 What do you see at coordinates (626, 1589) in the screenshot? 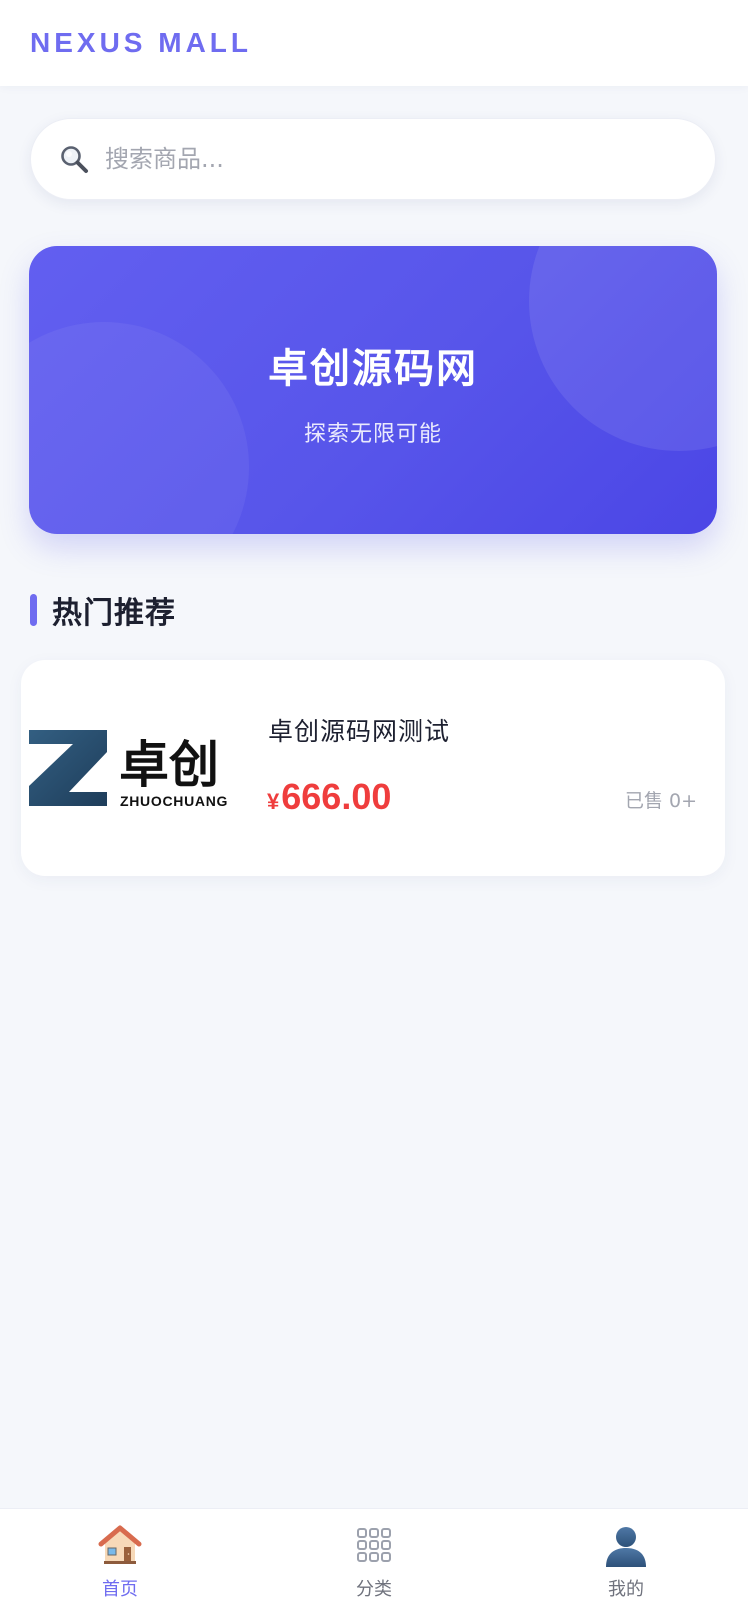
I see `nav-label-profile: 我的` at bounding box center [626, 1589].